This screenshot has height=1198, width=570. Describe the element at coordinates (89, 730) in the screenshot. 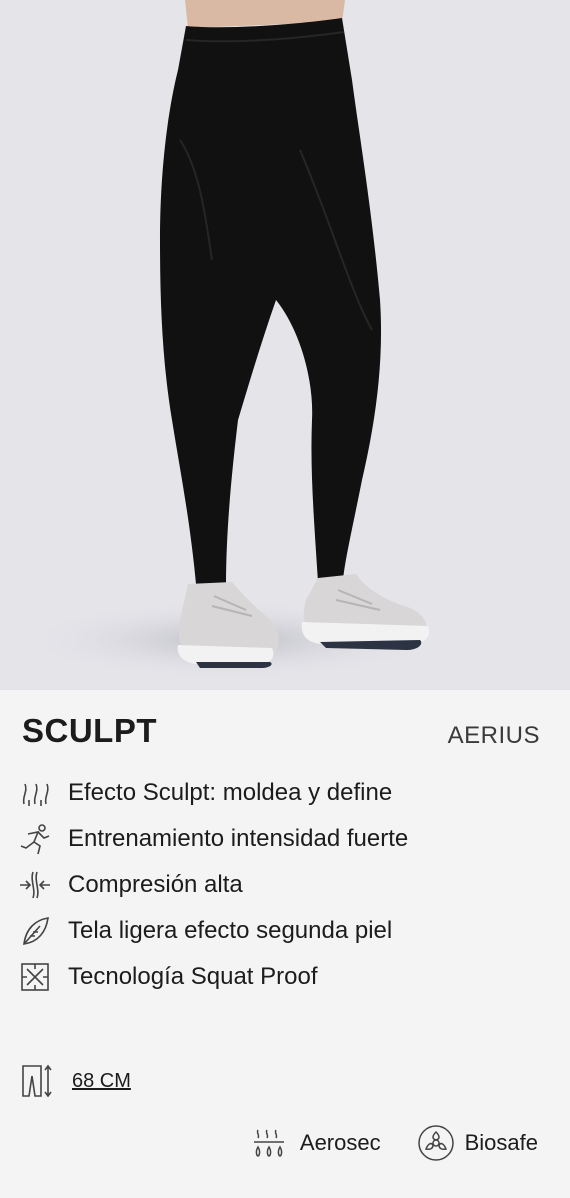

I see `product-title: SCULPT` at that location.